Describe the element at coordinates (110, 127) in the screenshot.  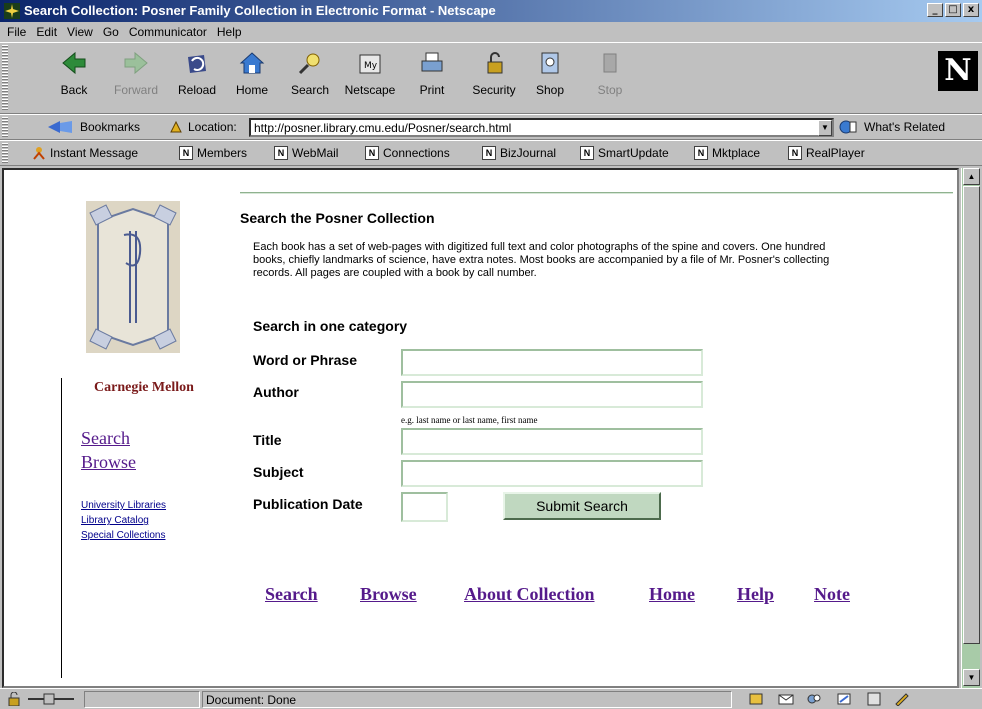
I see `bookmarks-label: Bookmarks` at that location.